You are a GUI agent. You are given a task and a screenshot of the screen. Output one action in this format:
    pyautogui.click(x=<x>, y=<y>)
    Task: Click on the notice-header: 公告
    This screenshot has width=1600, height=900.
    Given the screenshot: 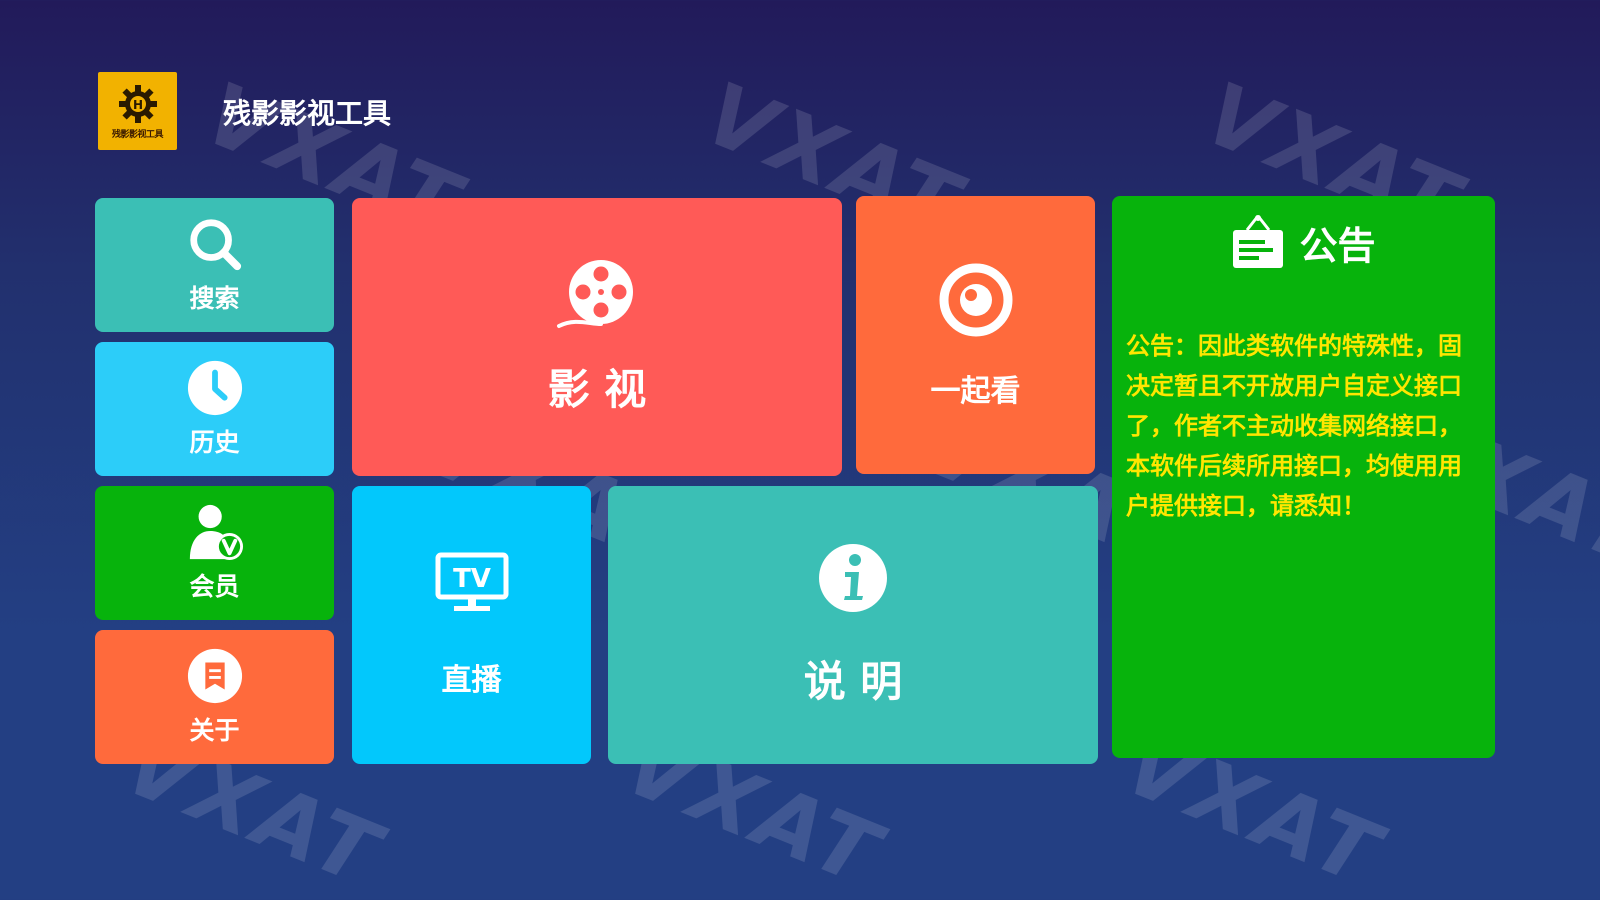 What is the action you would take?
    pyautogui.click(x=1303, y=242)
    